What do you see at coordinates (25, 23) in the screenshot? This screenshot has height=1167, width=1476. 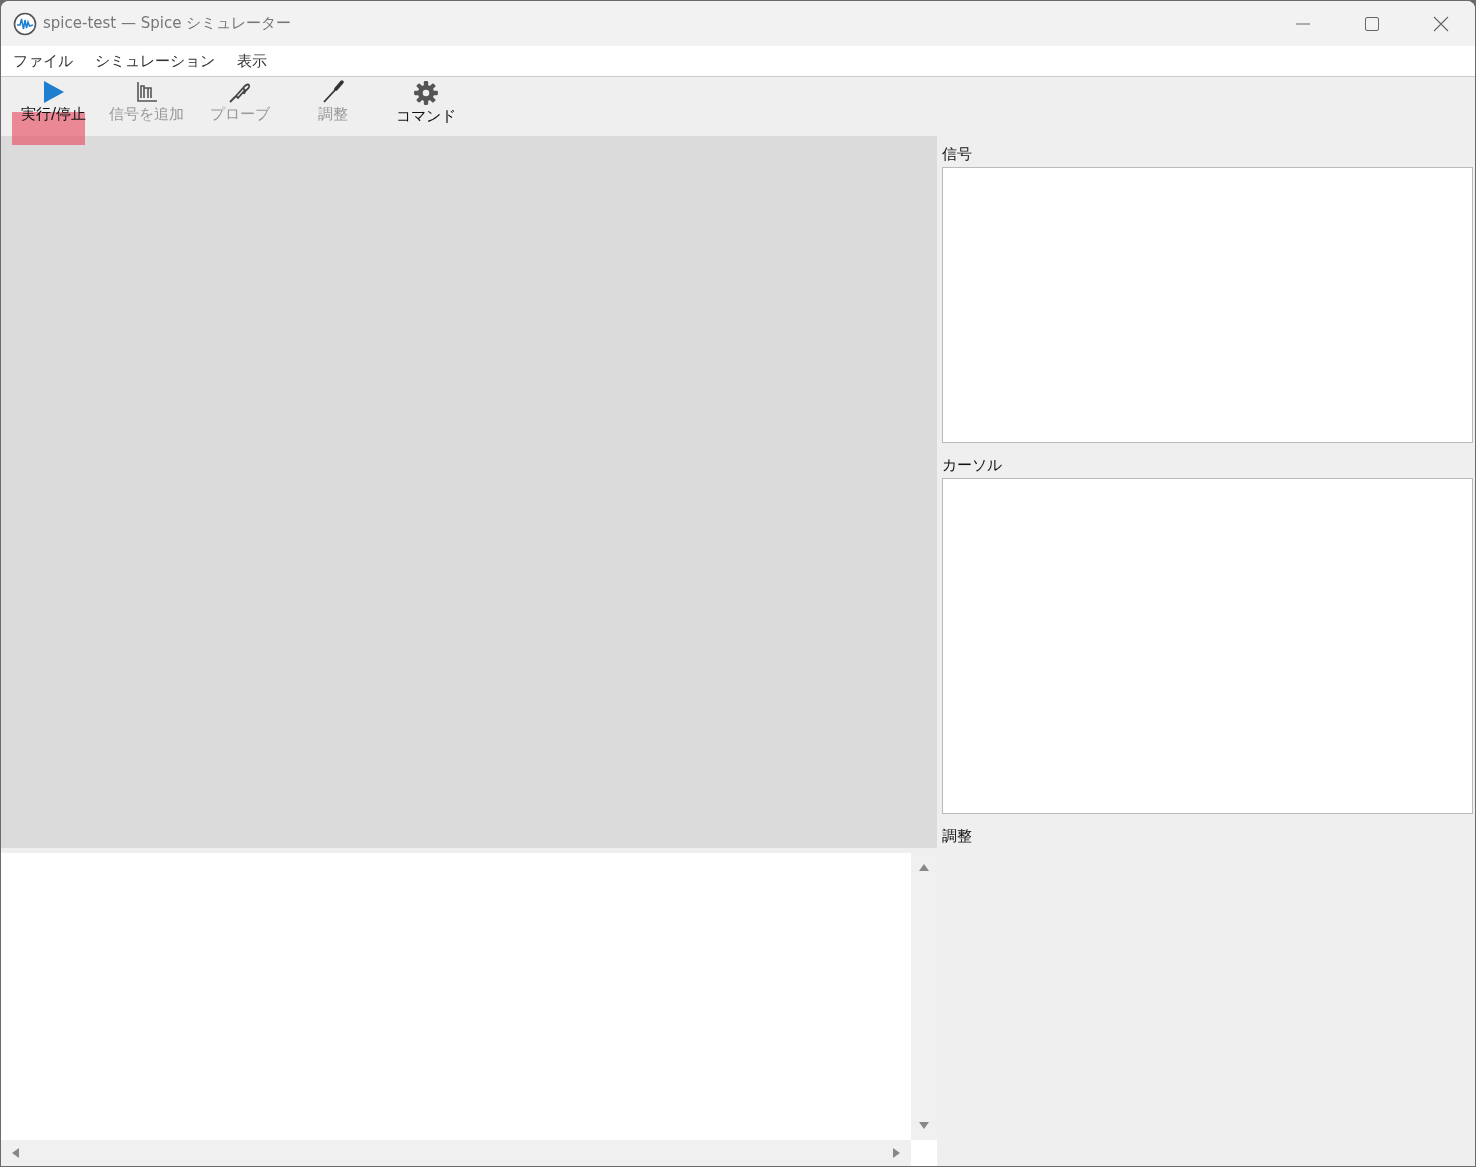 I see `app-logo-icon` at bounding box center [25, 23].